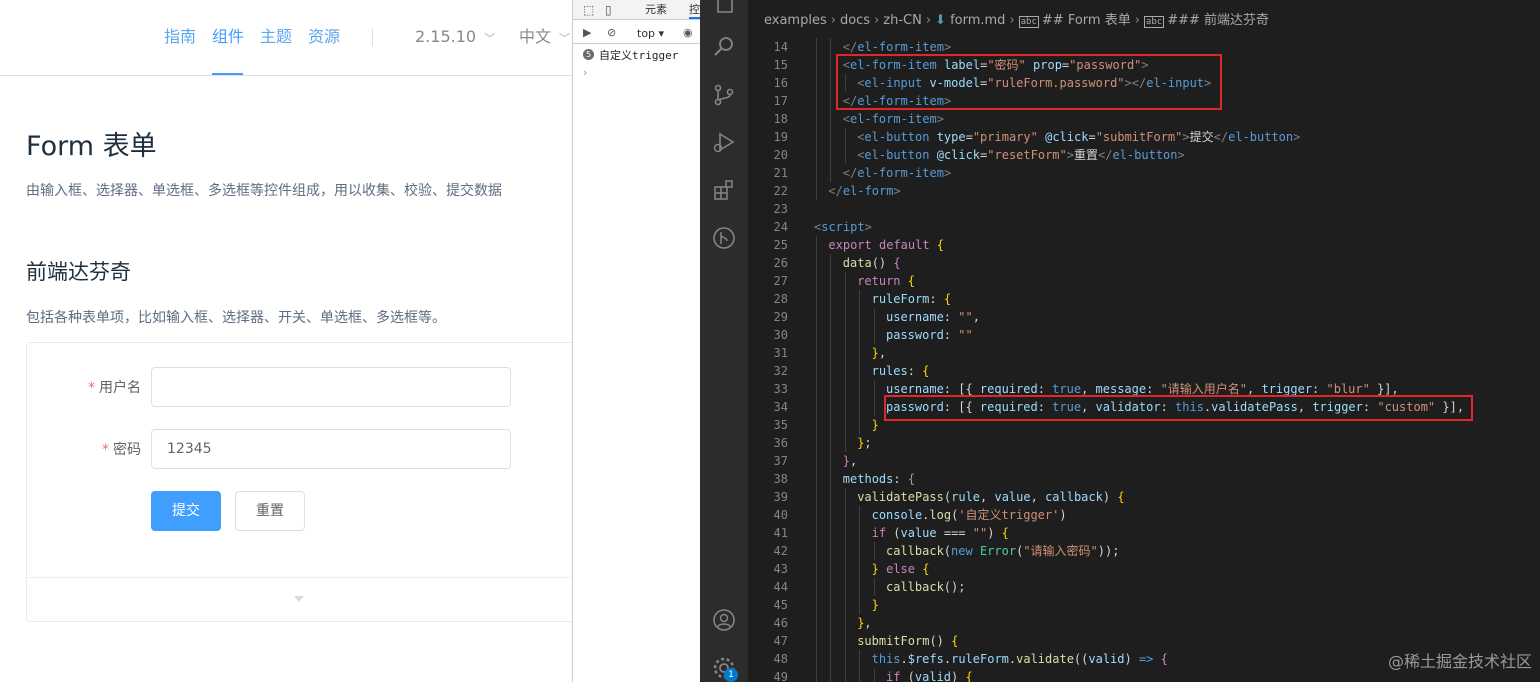 This screenshot has width=1540, height=682. I want to click on code-line: 24 <script>, so click(1144, 227).